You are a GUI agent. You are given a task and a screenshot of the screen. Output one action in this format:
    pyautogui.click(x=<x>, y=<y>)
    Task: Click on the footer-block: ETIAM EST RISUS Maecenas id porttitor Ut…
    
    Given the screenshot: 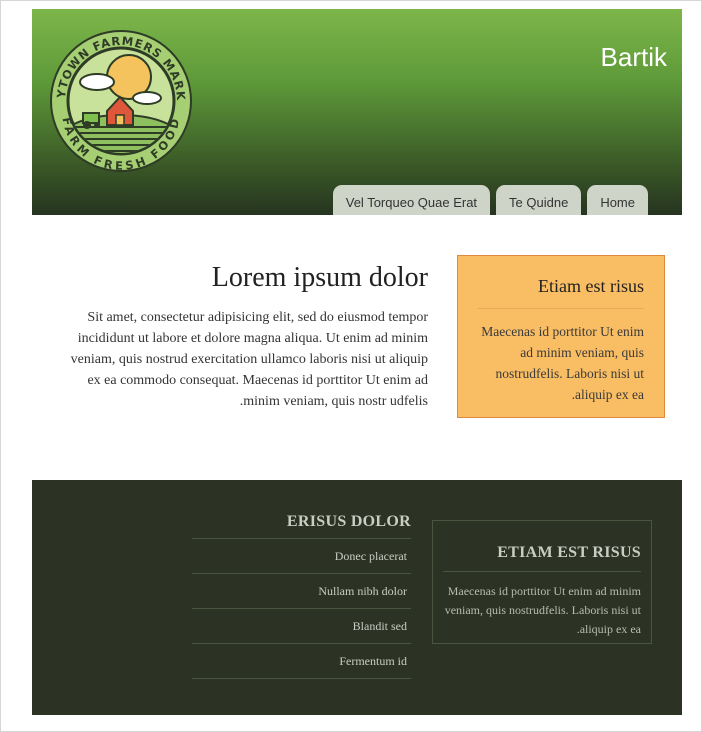 What is the action you would take?
    pyautogui.click(x=542, y=582)
    